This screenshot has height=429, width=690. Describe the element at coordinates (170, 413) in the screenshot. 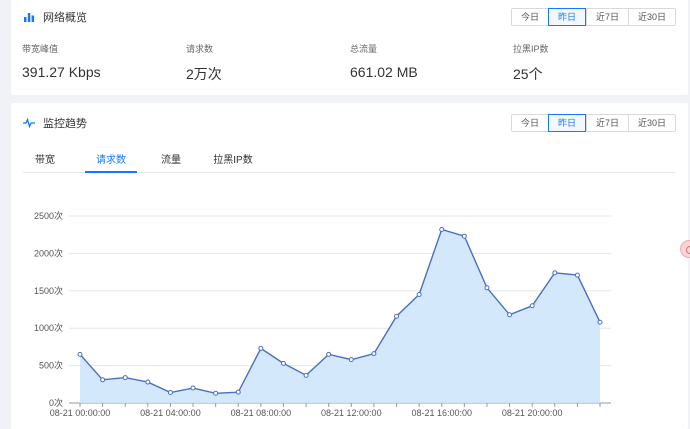

I see `x-tick-label: 08-21 04:00:00` at that location.